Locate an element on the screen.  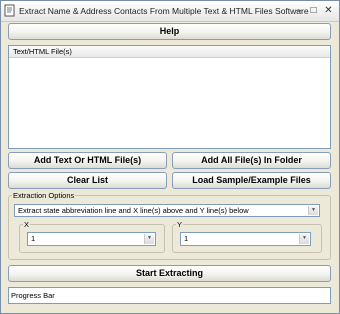
help-button: Help is located at coordinates (169, 31).